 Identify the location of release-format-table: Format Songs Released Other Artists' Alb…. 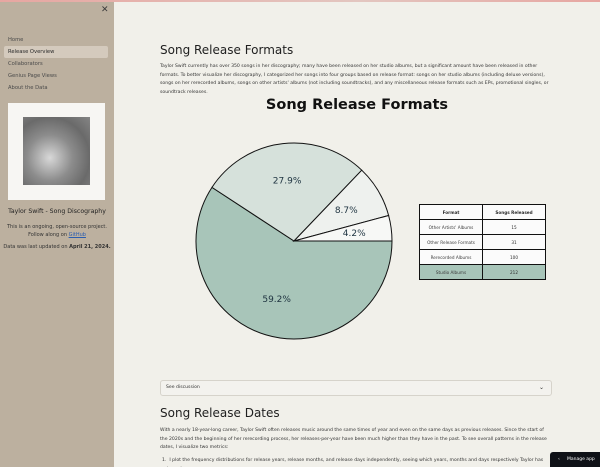
(482, 242).